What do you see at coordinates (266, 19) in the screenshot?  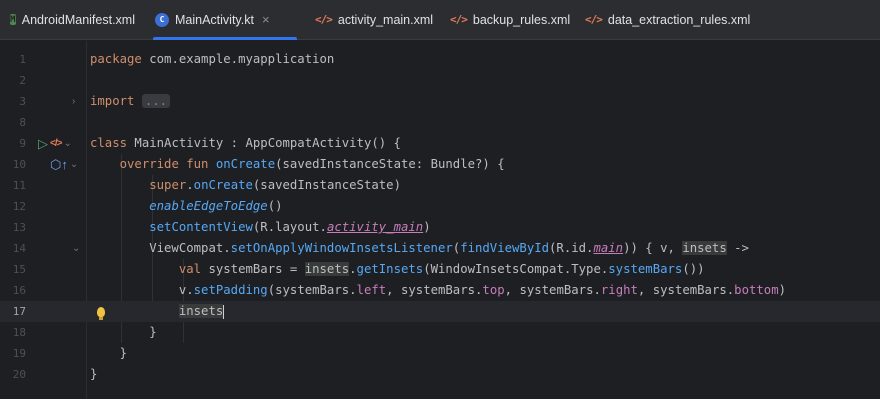 I see `close-tab-icon: ×` at bounding box center [266, 19].